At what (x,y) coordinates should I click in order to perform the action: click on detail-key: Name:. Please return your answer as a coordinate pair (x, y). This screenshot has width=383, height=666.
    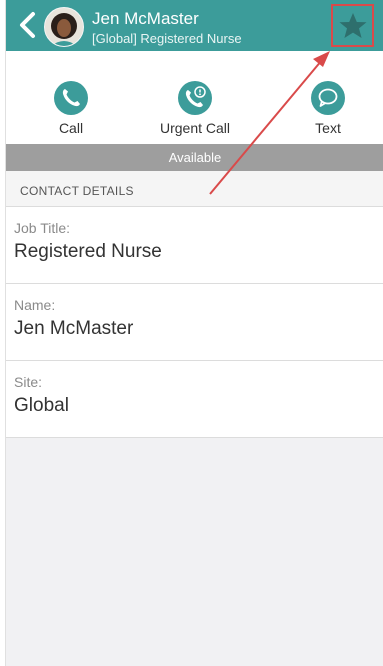
    Looking at the image, I should click on (35, 305).